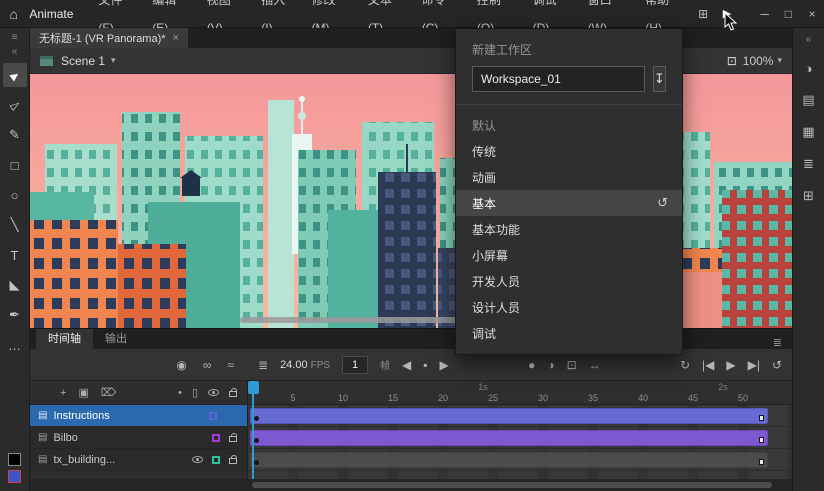 The height and width of the screenshot is (491, 824). Describe the element at coordinates (777, 365) in the screenshot. I see `reset-timeline-button: ↺` at that location.